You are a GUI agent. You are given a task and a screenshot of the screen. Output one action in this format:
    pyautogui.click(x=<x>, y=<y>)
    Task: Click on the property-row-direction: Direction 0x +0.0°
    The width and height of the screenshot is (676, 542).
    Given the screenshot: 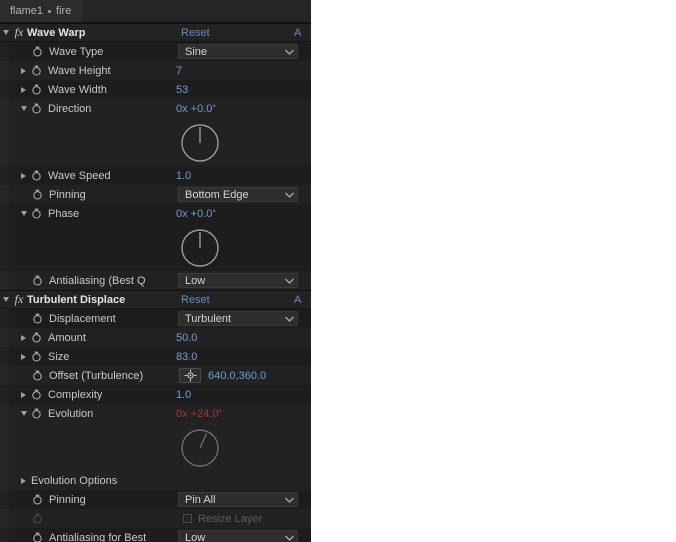 What is the action you would take?
    pyautogui.click(x=155, y=108)
    